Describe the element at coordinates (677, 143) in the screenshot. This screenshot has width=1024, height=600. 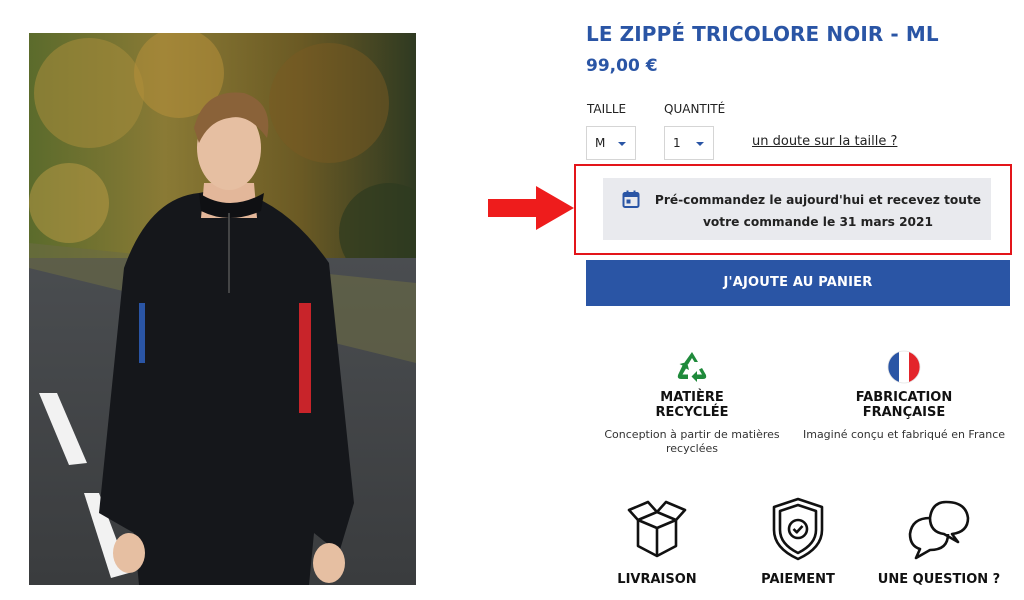
I see `quantity-select-value: 1` at that location.